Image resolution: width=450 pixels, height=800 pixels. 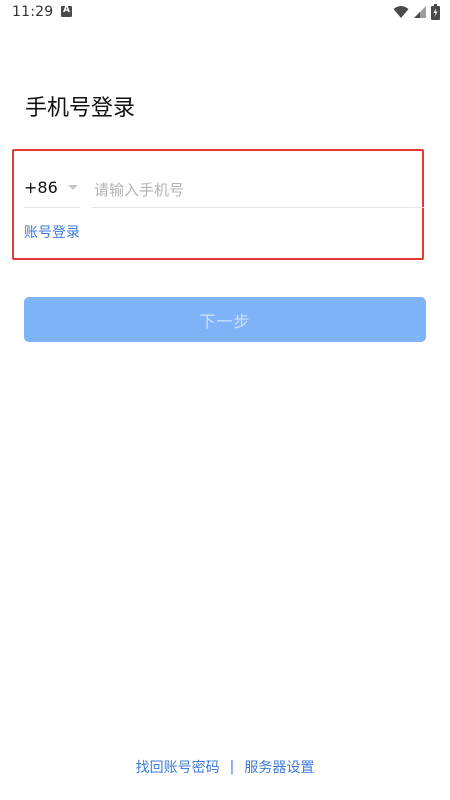 I want to click on country-code-selector: +86, so click(x=52, y=190).